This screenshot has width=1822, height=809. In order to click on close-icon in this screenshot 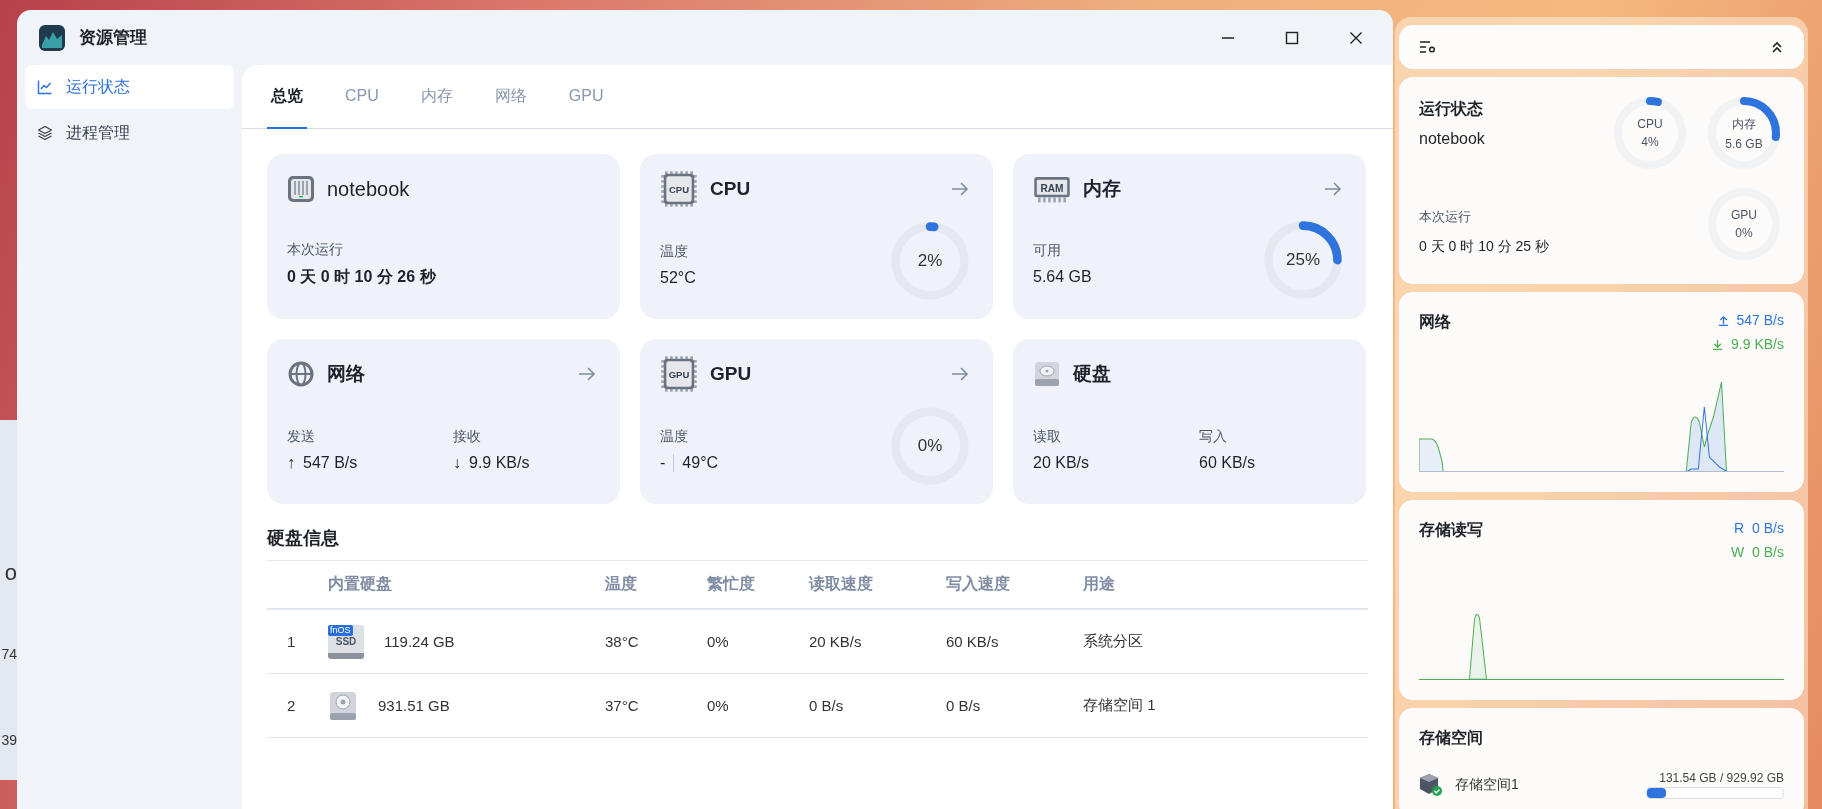, I will do `click(1356, 37)`.